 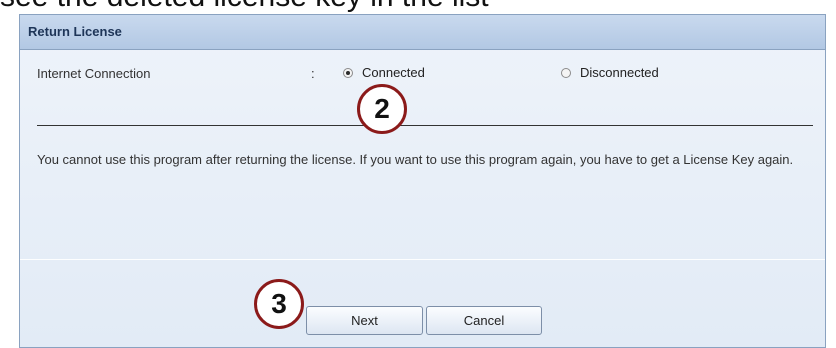 I want to click on dialog-titlebar: Return License, so click(x=422, y=32).